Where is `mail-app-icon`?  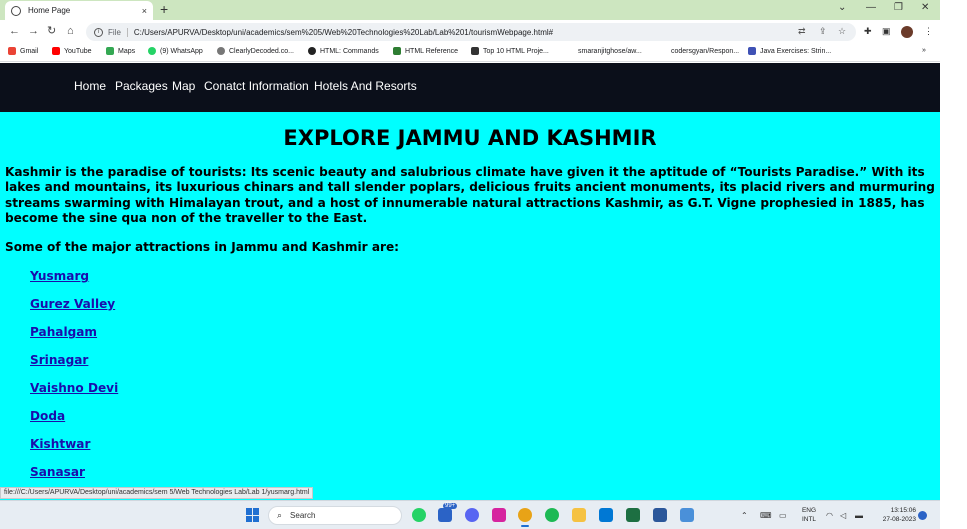
mail-app-icon is located at coordinates (445, 515).